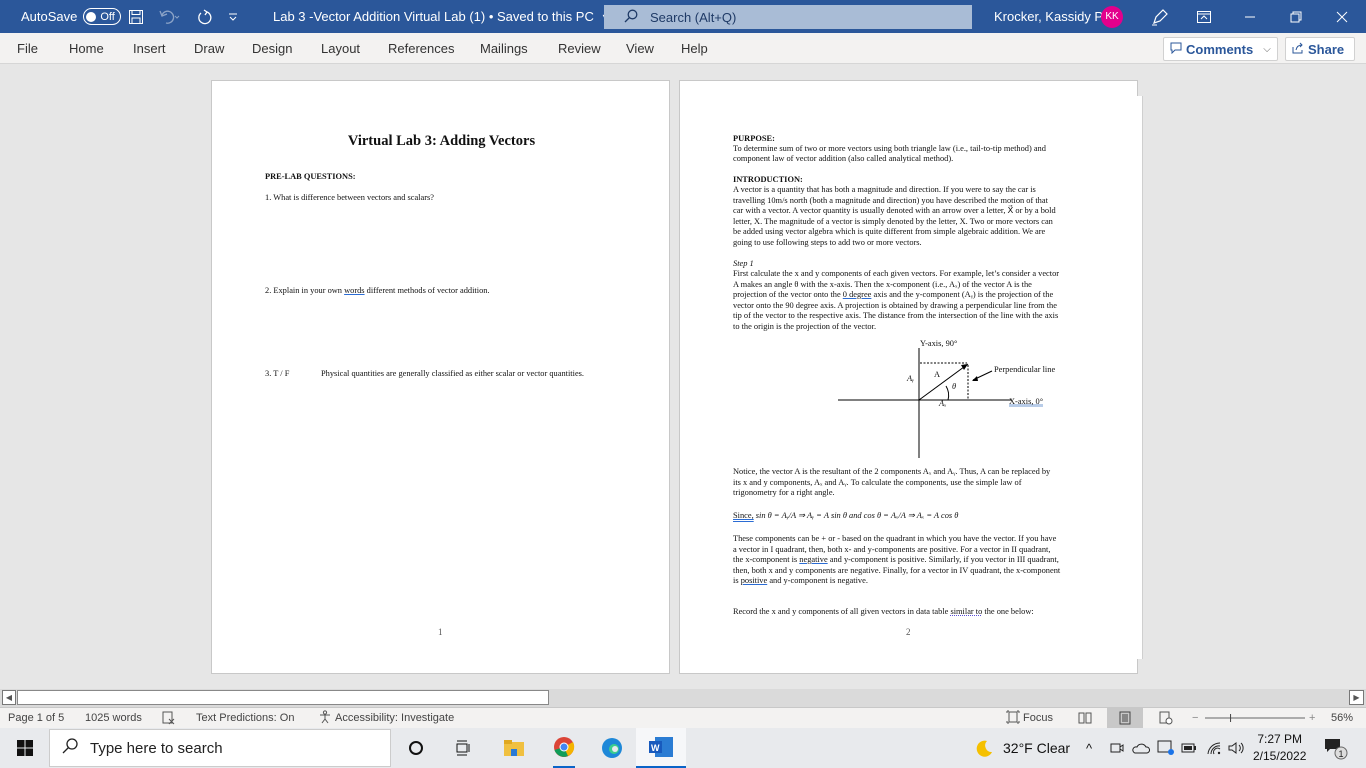  What do you see at coordinates (1356, 697) in the screenshot?
I see `scroll-right-button: ▶` at bounding box center [1356, 697].